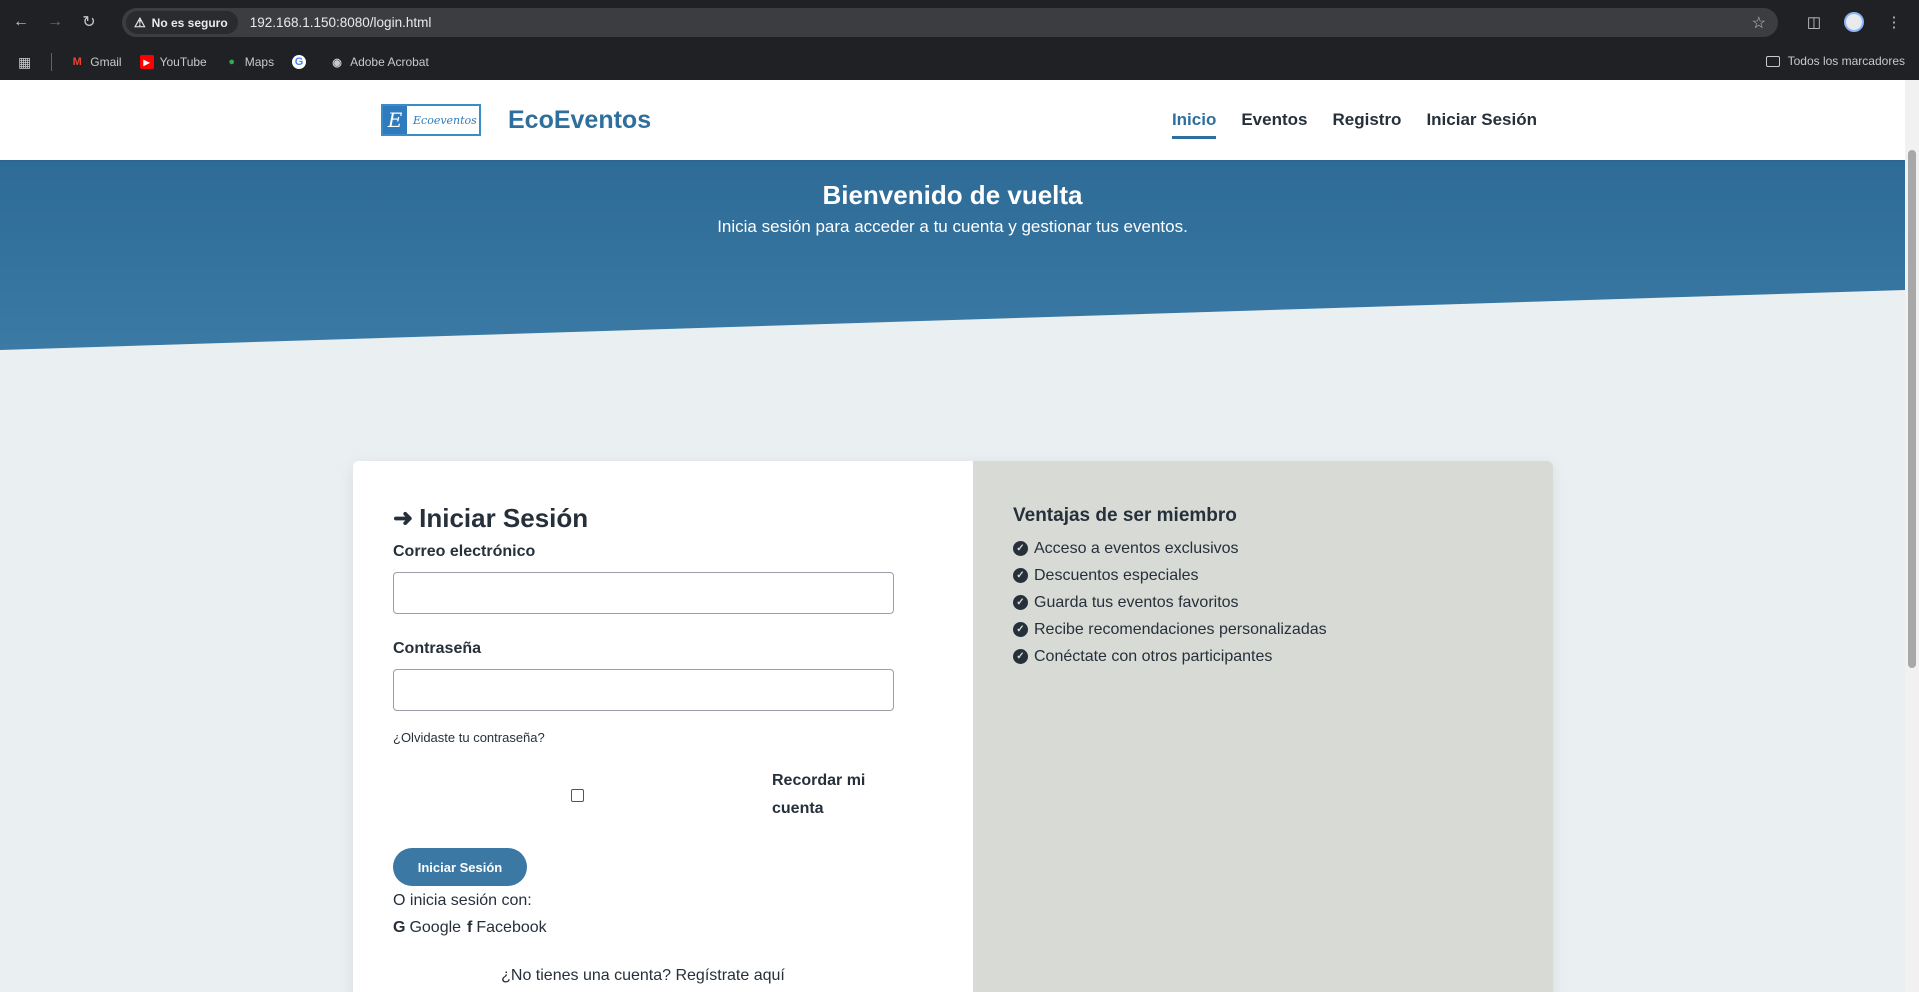 This screenshot has width=1919, height=992. What do you see at coordinates (1153, 656) in the screenshot?
I see `benefit-text: Conéctate con otros participantes` at bounding box center [1153, 656].